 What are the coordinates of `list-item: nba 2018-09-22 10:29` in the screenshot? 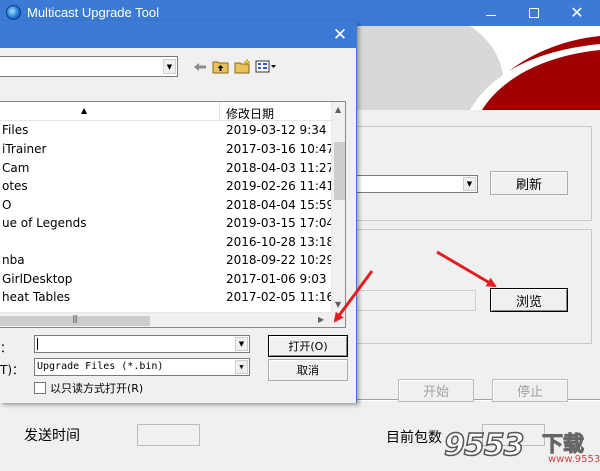 It's located at (167, 260).